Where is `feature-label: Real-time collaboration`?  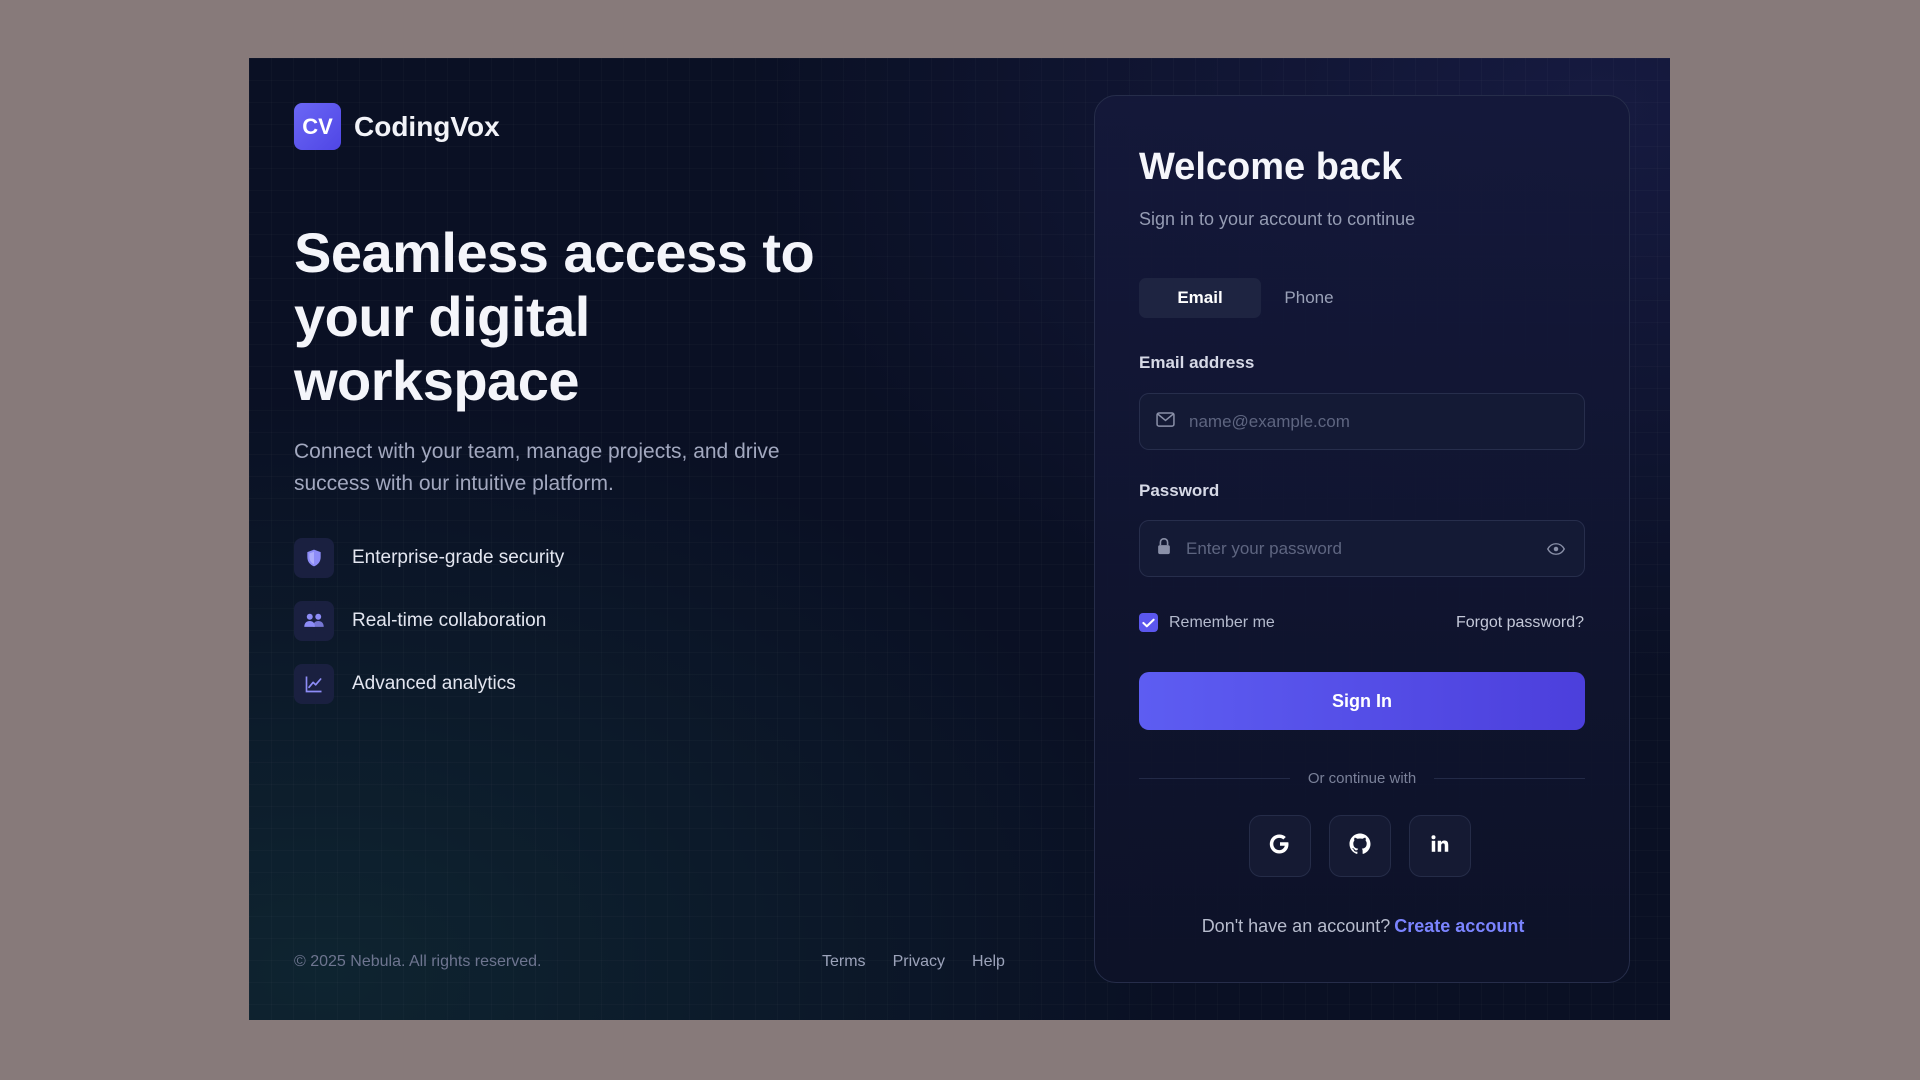 feature-label: Real-time collaboration is located at coordinates (449, 620).